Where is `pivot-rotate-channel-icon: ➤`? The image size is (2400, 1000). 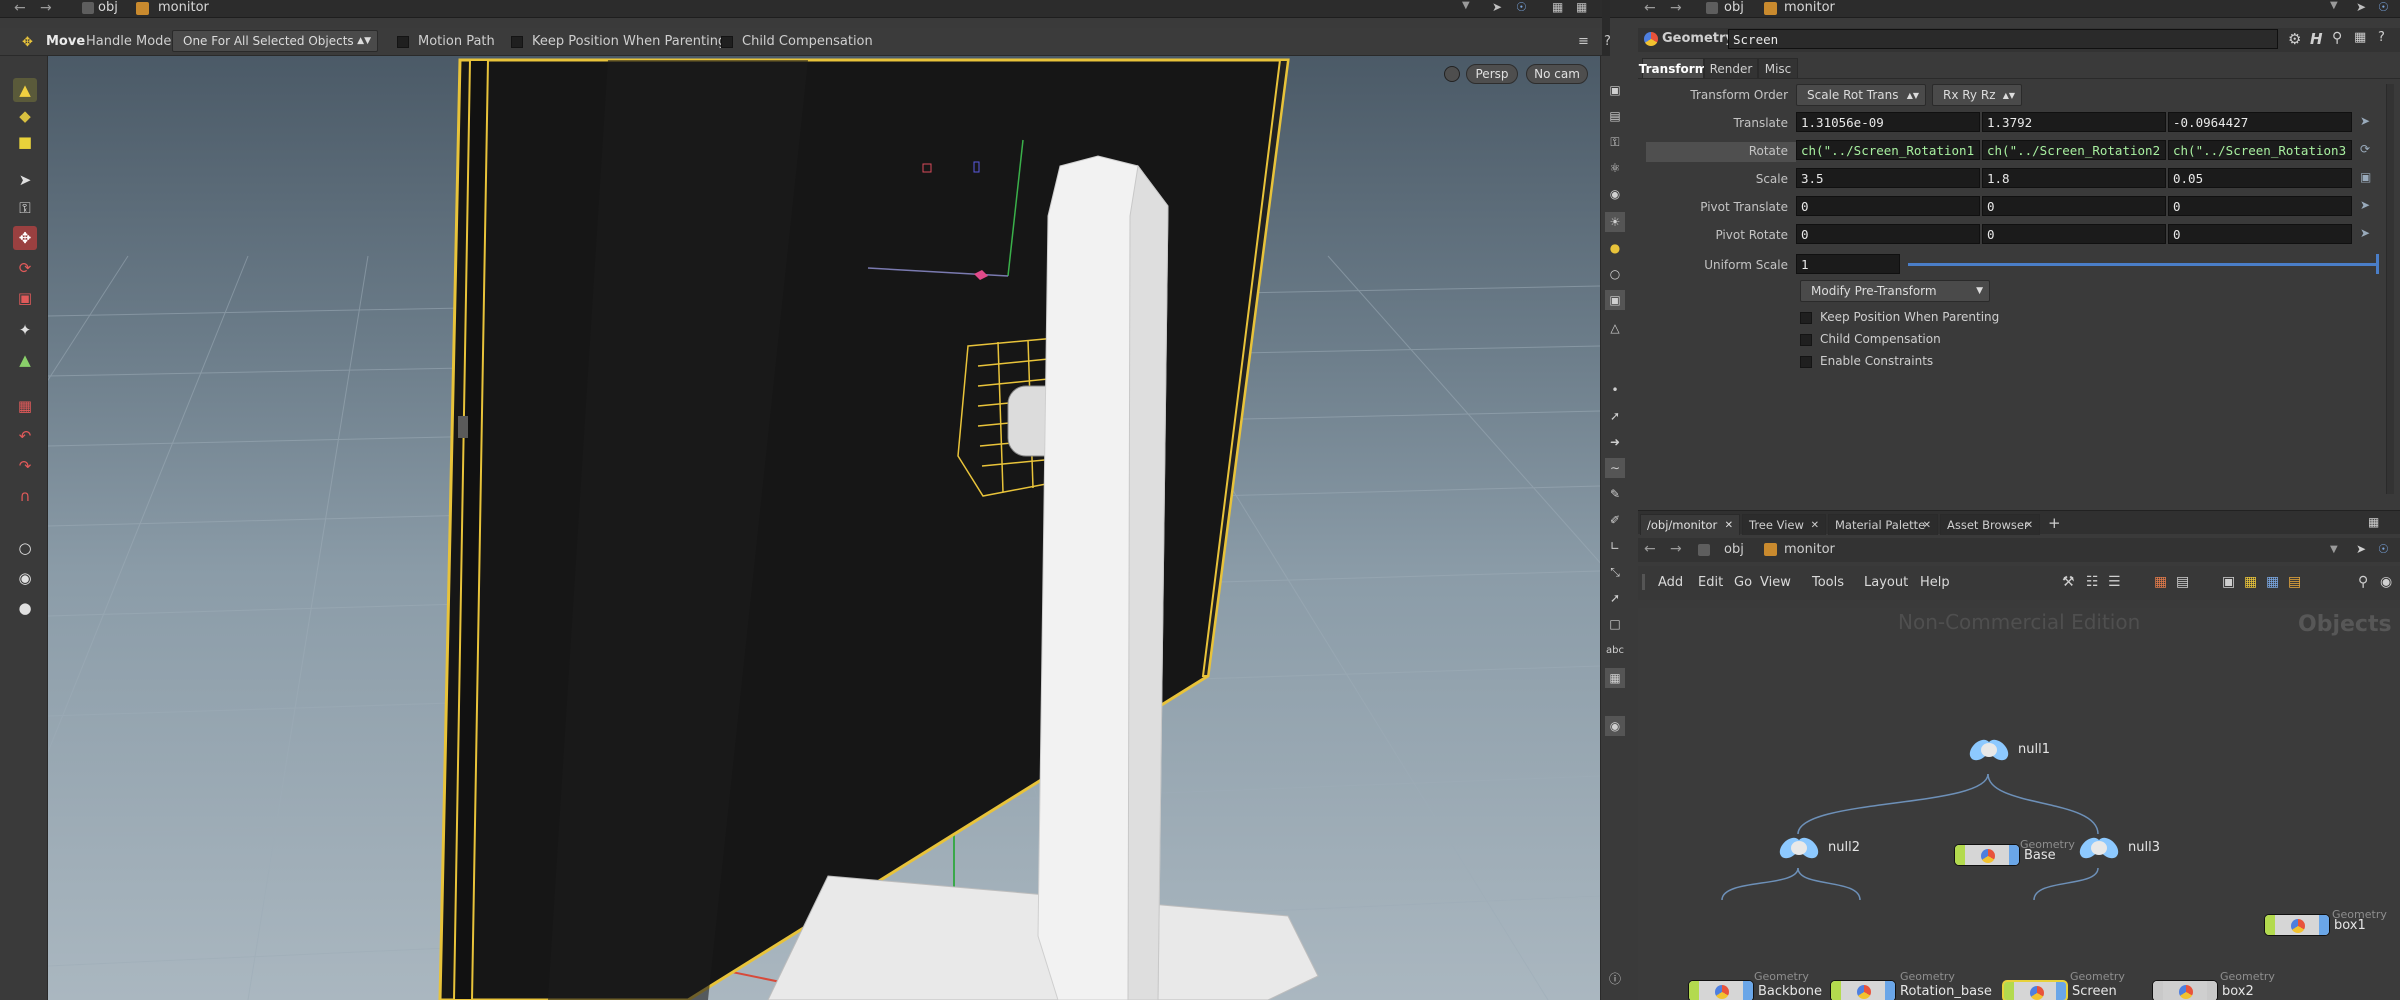
pivot-rotate-channel-icon: ➤ is located at coordinates (2365, 233).